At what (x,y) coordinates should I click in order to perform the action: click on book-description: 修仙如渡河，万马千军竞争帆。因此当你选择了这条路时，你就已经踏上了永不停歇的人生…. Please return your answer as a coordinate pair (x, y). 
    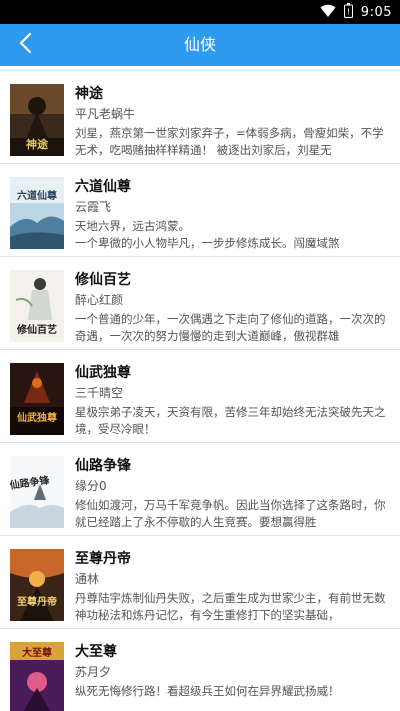
    Looking at the image, I should click on (230, 513).